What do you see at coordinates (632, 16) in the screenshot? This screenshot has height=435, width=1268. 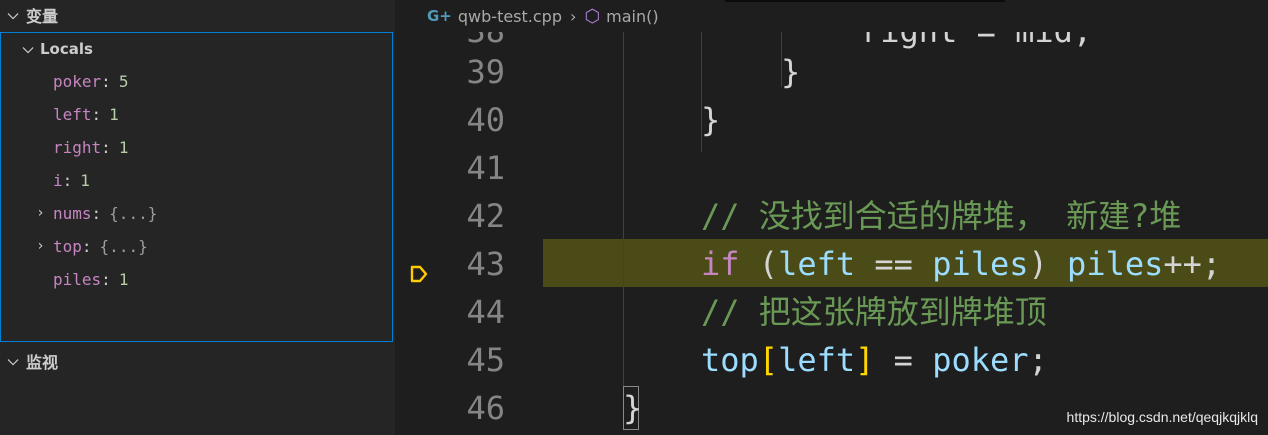 I see `breadcrumb-symbol: main()` at bounding box center [632, 16].